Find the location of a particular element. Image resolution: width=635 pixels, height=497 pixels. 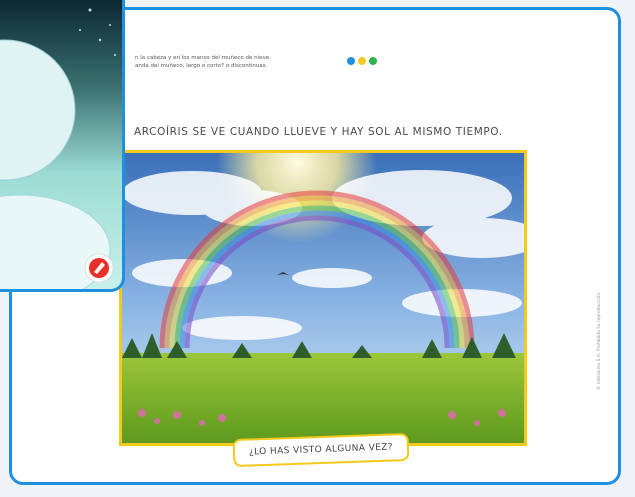

blue-dot is located at coordinates (351, 61).